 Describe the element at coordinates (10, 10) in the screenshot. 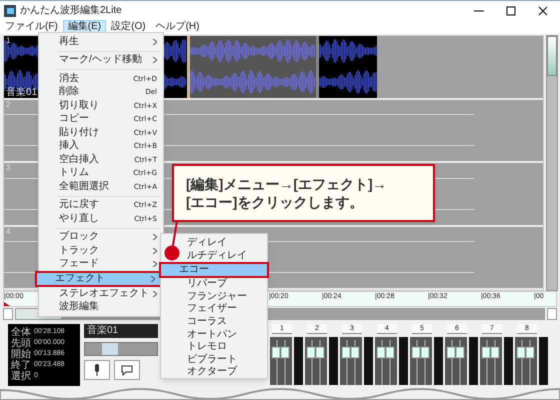

I see `app-icon` at that location.